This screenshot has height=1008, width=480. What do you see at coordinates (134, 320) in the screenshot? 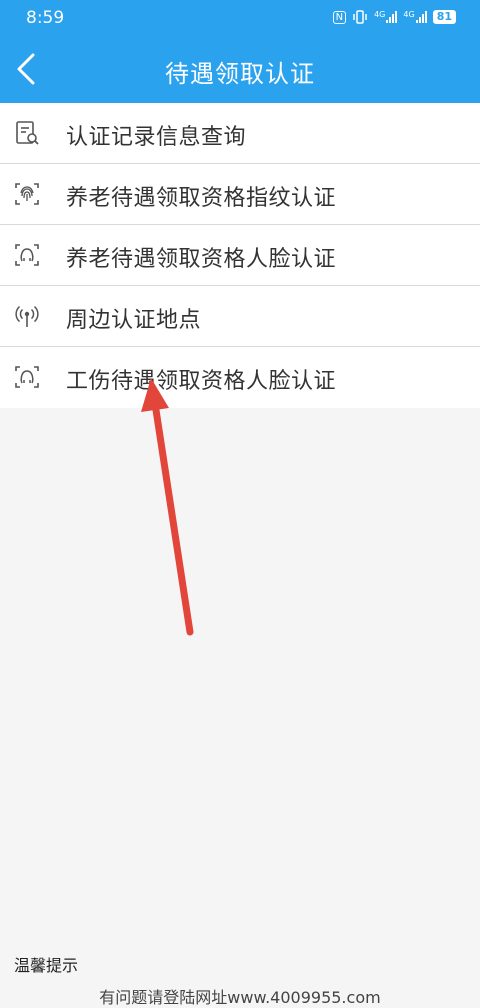
I see `menu-item-label: 周边认证地点` at bounding box center [134, 320].